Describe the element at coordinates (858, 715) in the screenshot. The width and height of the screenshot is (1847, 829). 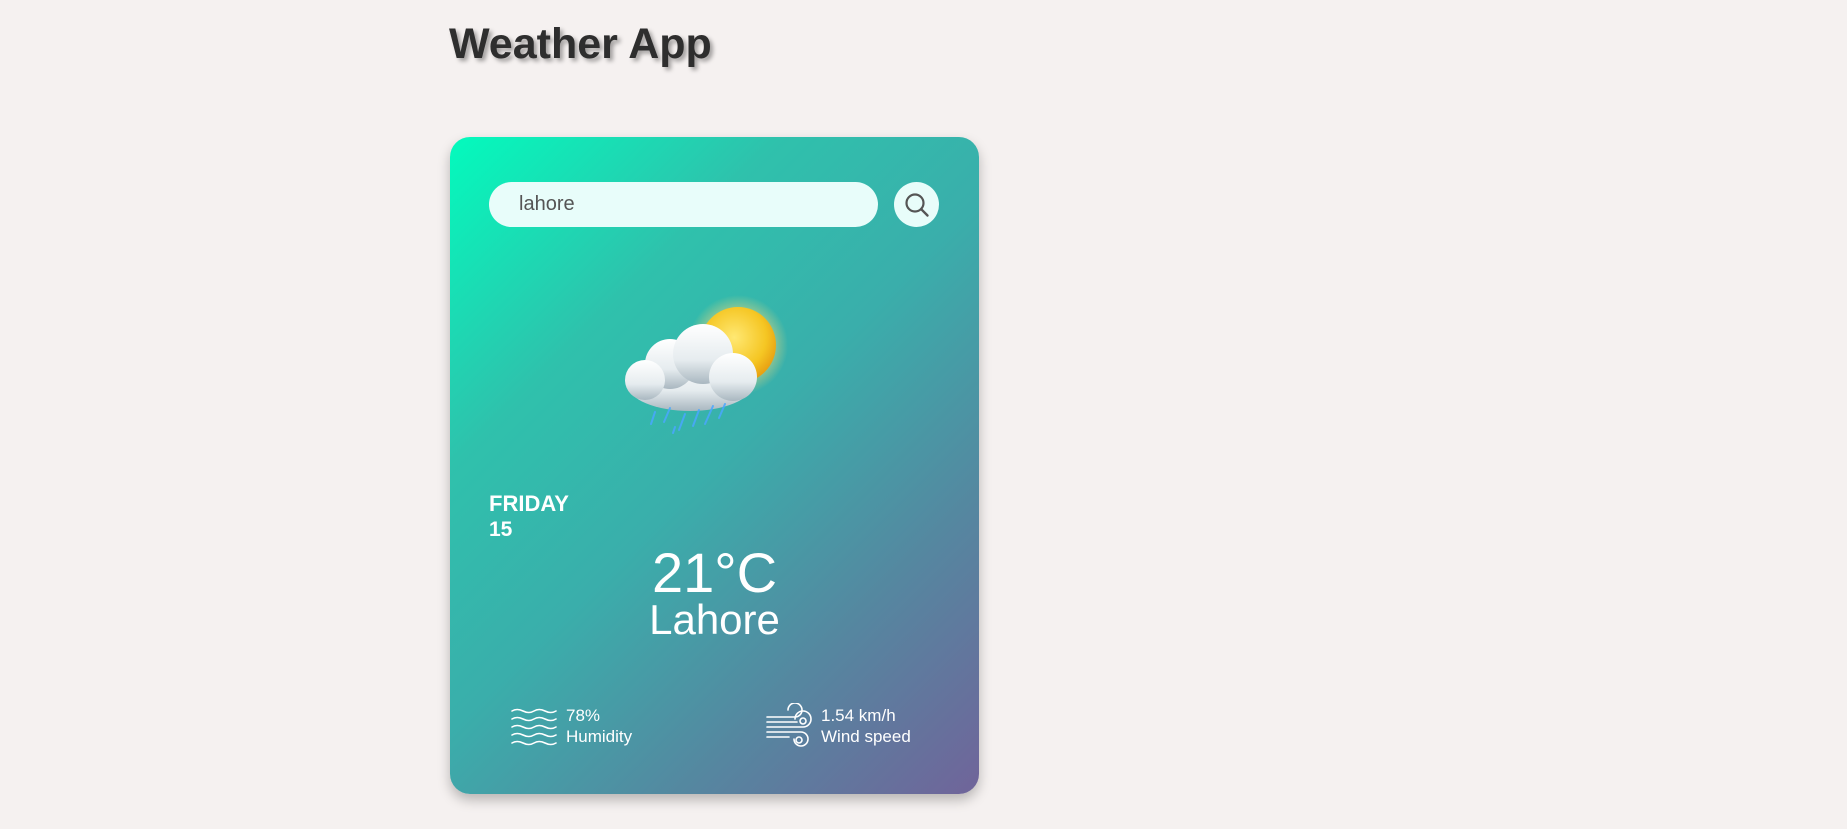
I see `wind-value: 1.54 km/h` at that location.